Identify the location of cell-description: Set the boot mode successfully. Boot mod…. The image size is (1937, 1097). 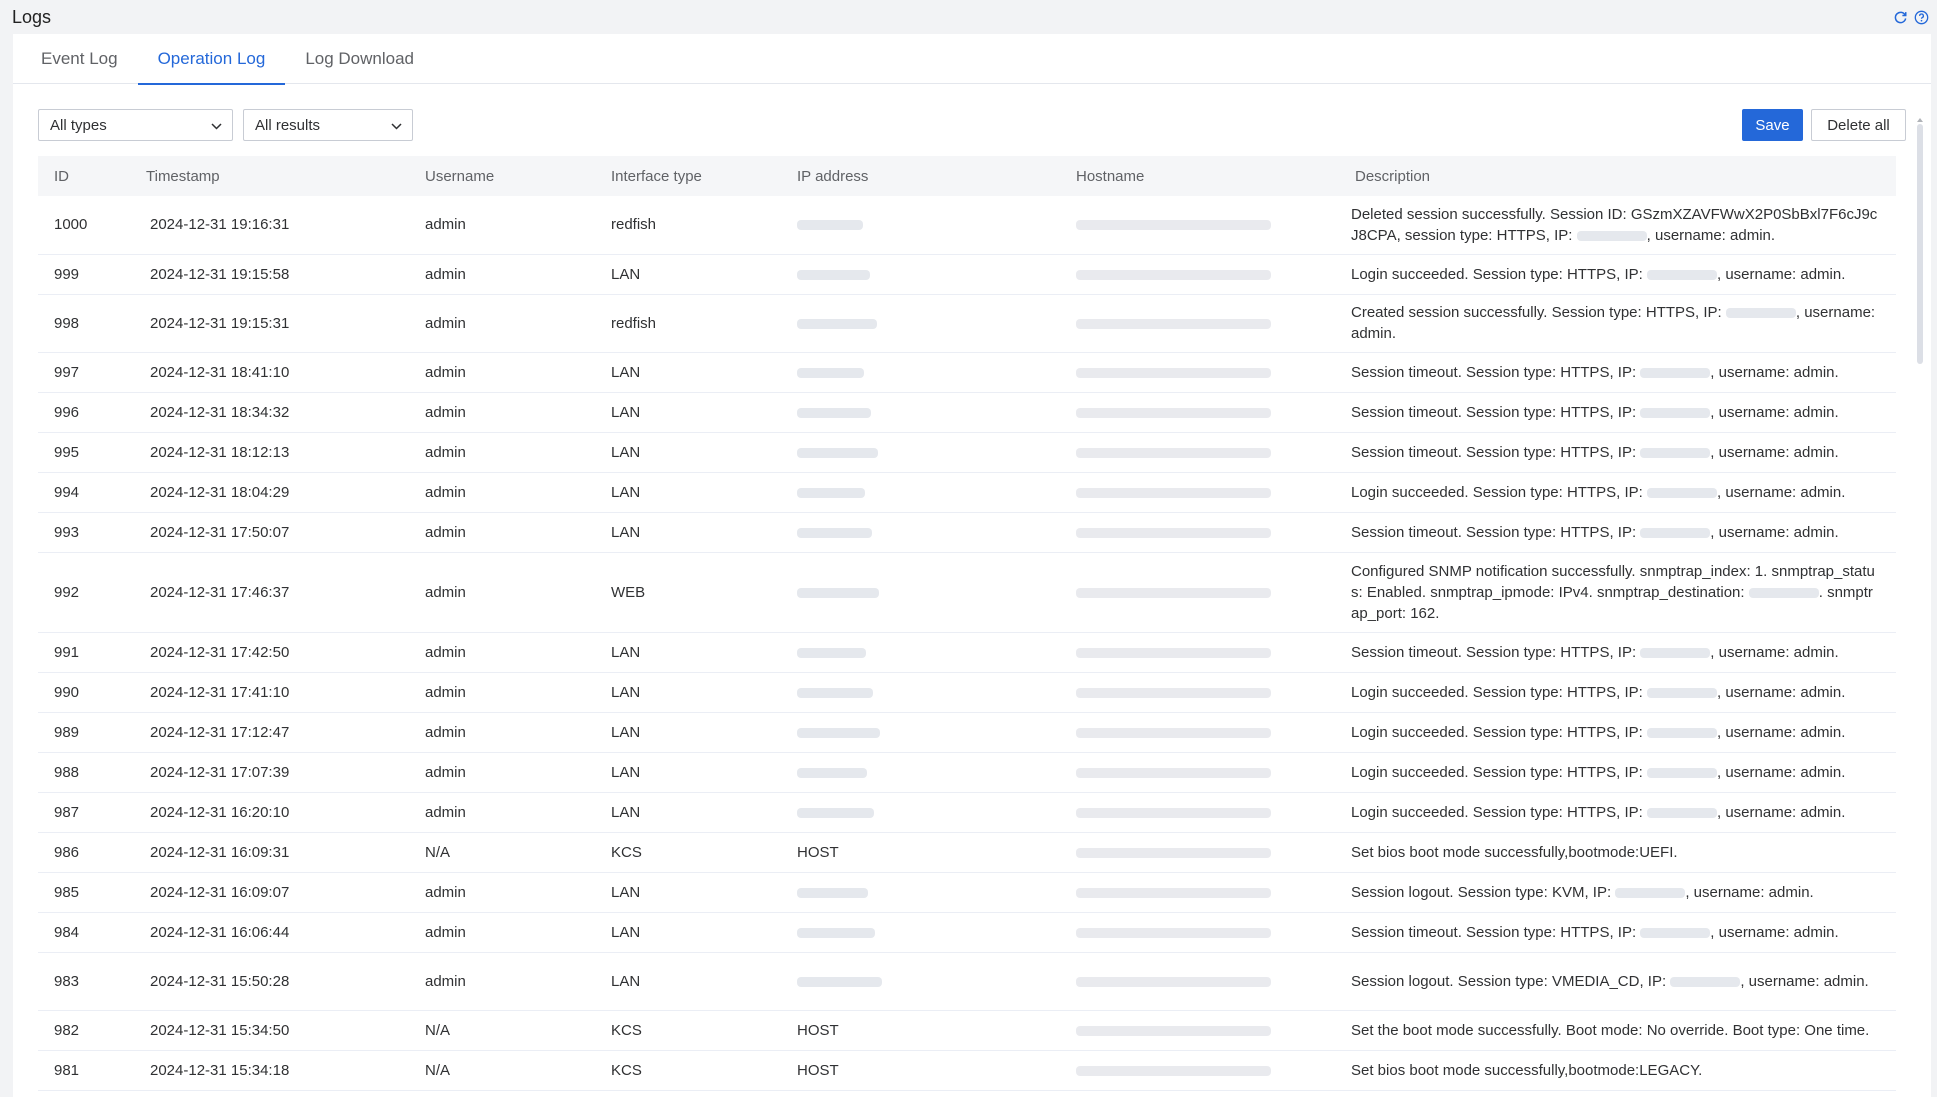
(1617, 1030).